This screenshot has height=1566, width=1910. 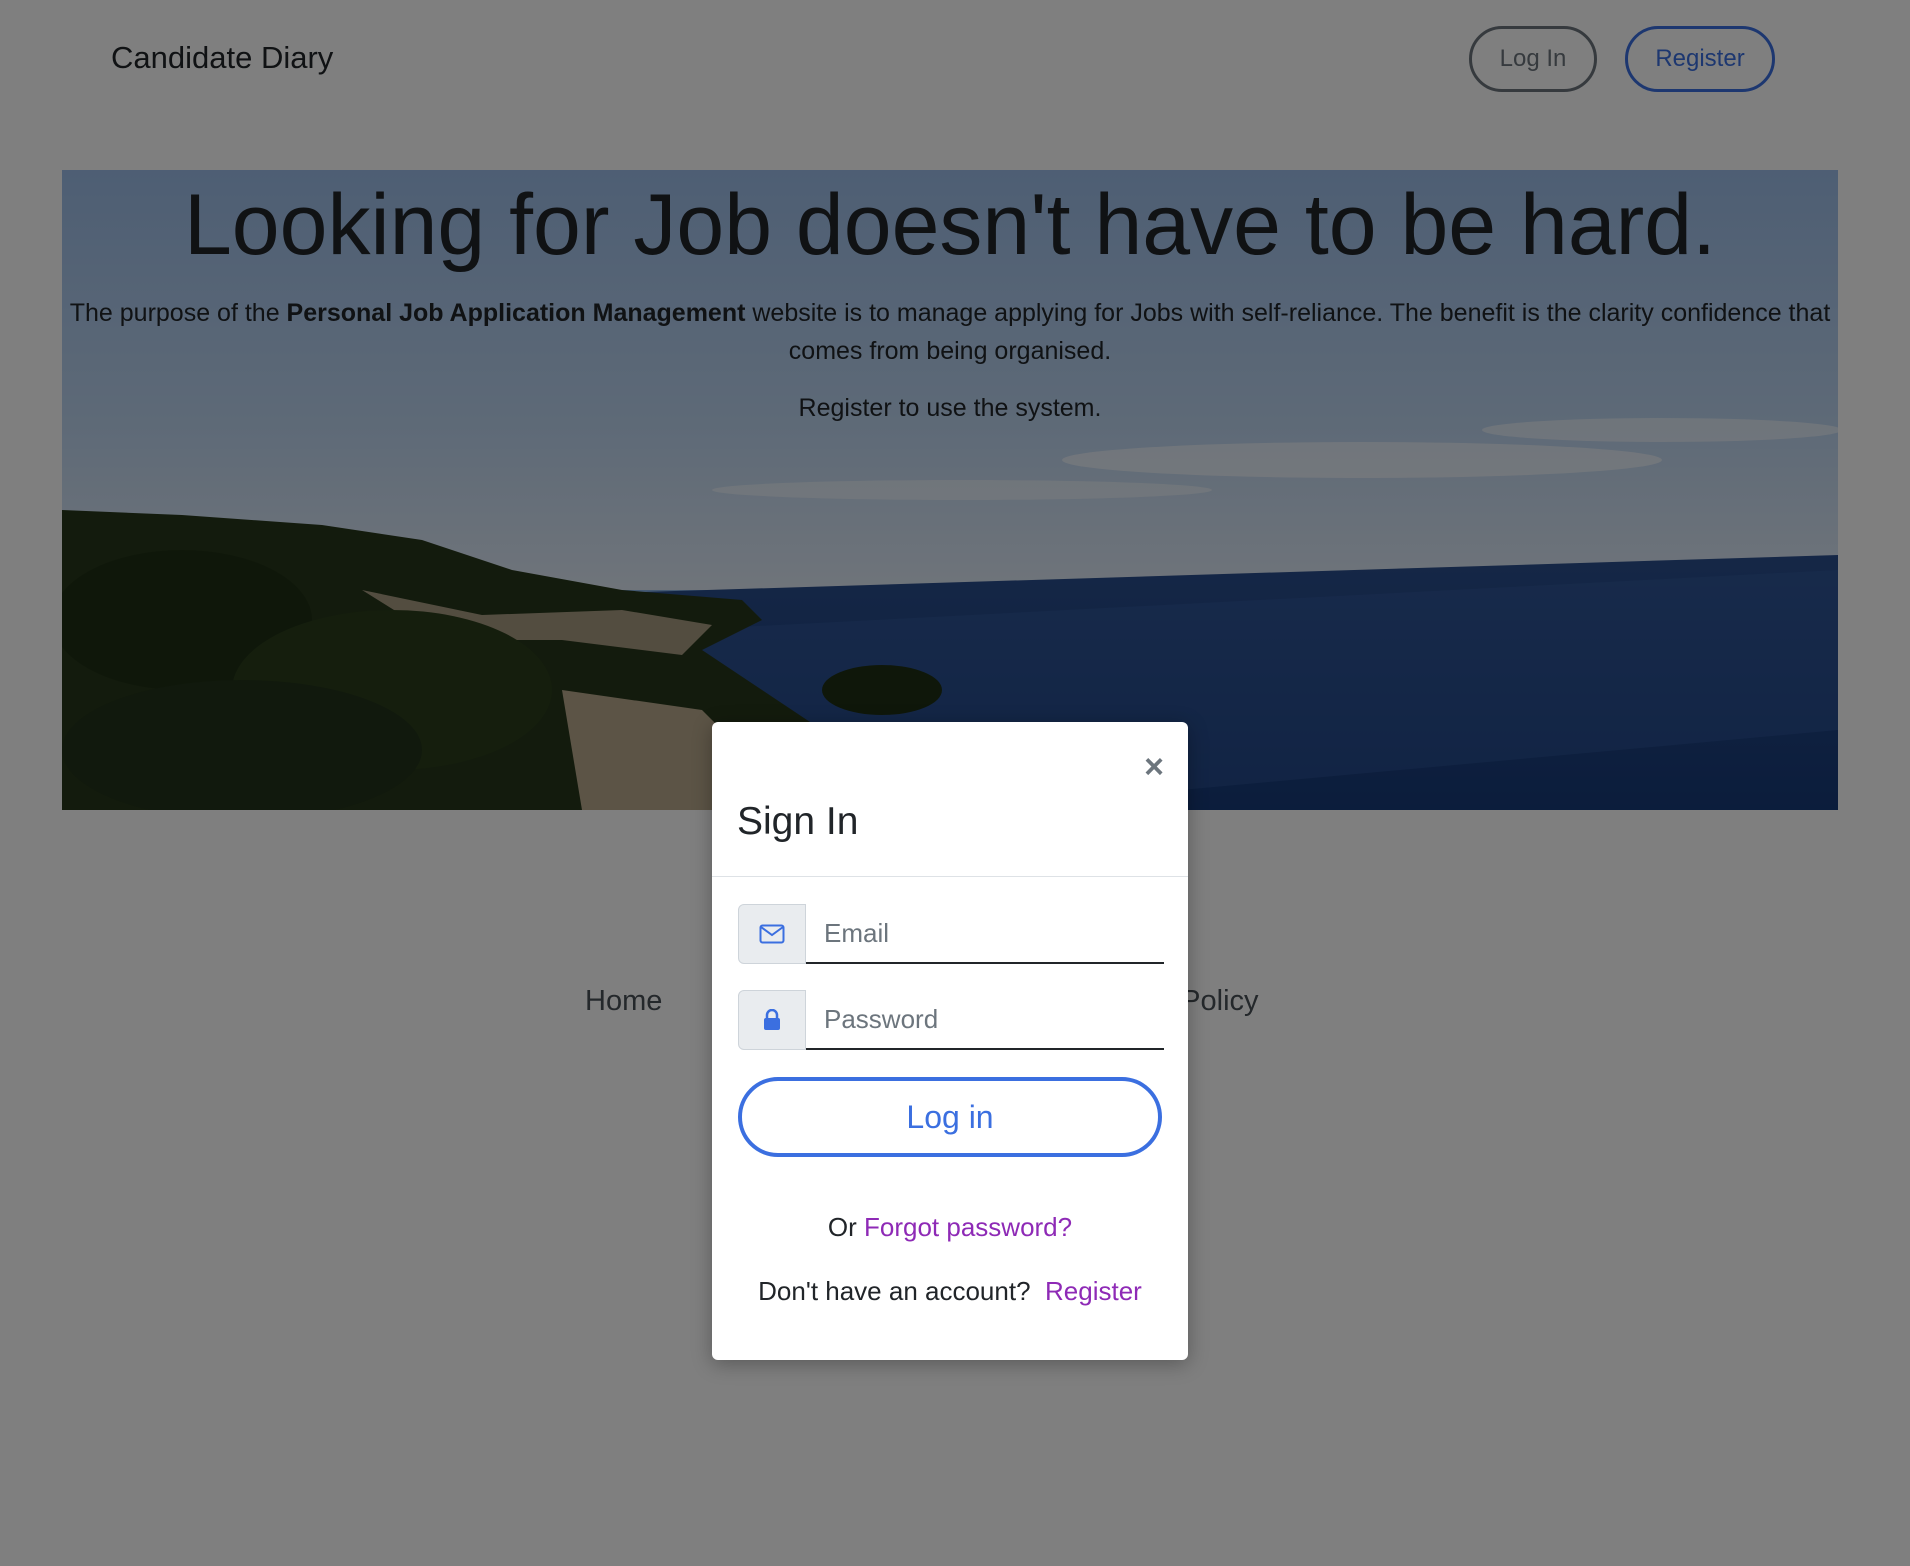 What do you see at coordinates (845, 1227) in the screenshot?
I see `forgot-prefix: Or` at bounding box center [845, 1227].